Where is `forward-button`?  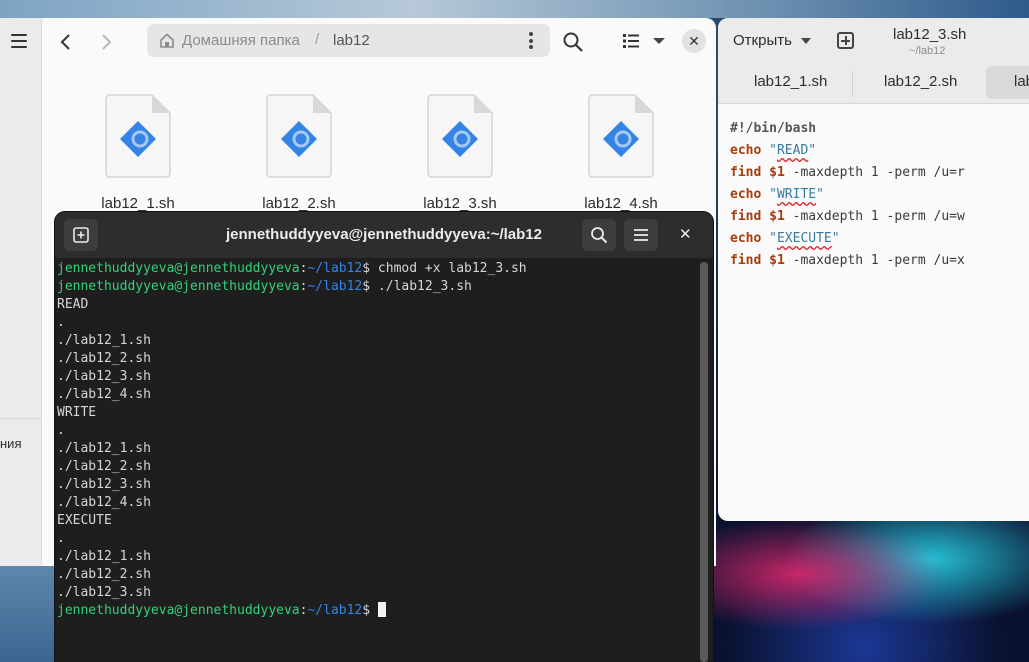 forward-button is located at coordinates (106, 42).